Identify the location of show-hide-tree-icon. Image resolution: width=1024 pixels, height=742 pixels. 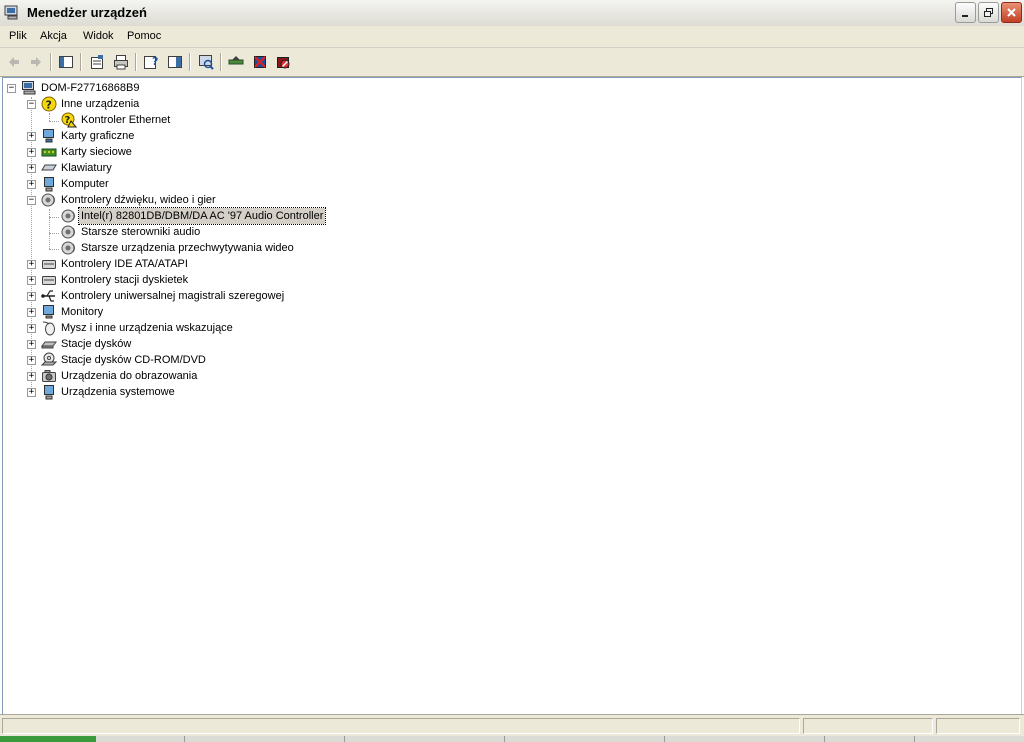
(66, 62).